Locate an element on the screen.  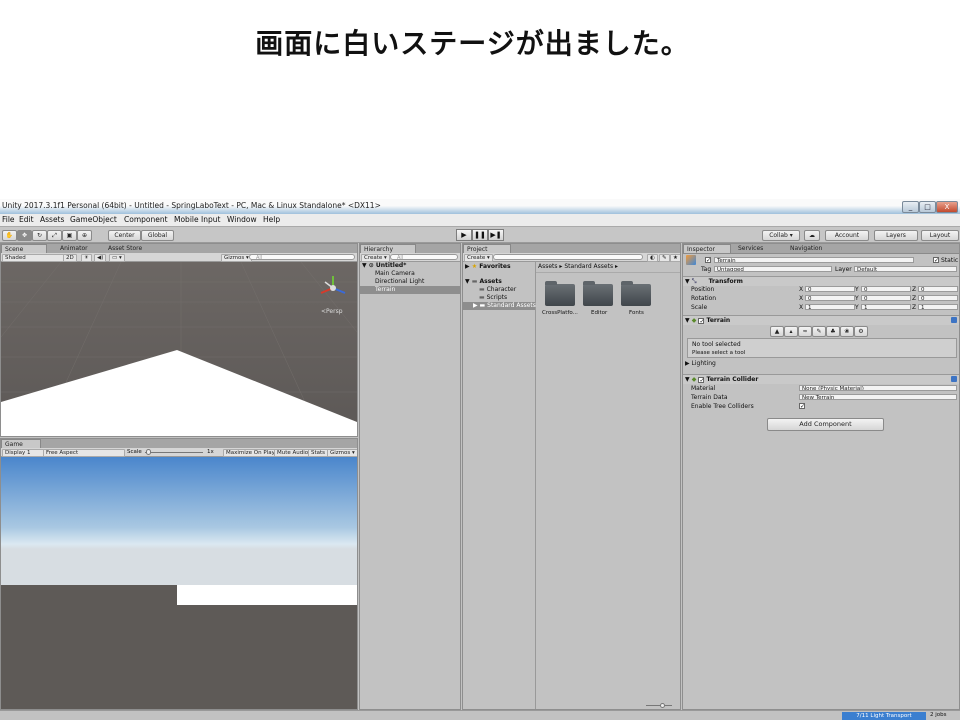
favorite-star-icon: ★ is located at coordinates (675, 258).